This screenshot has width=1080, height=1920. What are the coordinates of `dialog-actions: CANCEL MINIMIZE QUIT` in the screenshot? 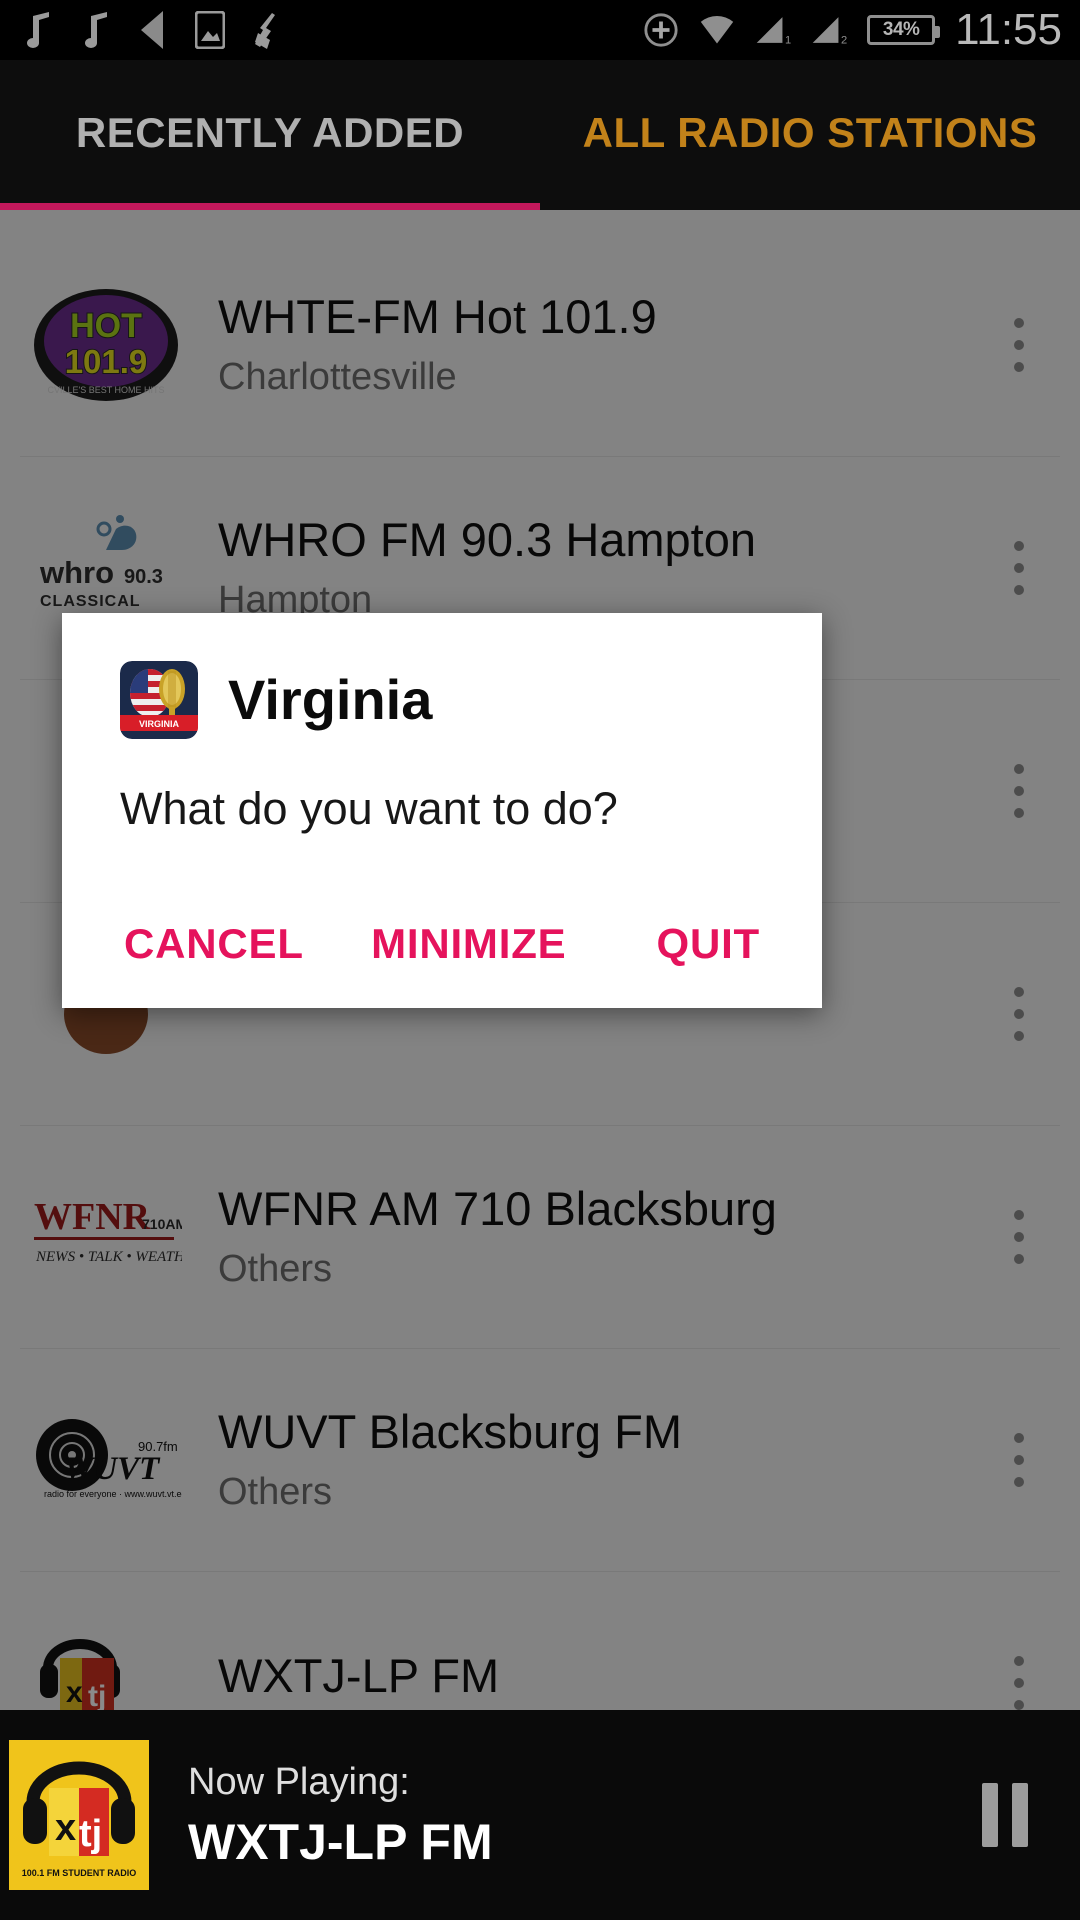 It's located at (442, 944).